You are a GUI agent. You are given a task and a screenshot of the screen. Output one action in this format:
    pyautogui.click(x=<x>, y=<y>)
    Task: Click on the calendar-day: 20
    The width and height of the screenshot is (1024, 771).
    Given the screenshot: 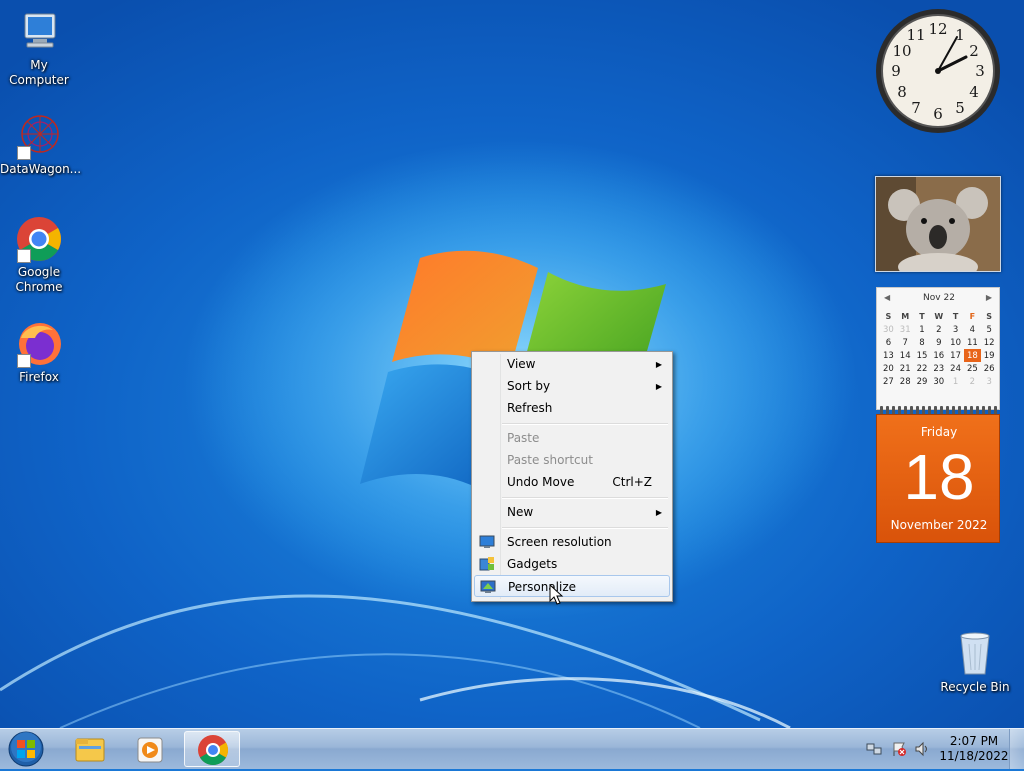 What is the action you would take?
    pyautogui.click(x=888, y=368)
    